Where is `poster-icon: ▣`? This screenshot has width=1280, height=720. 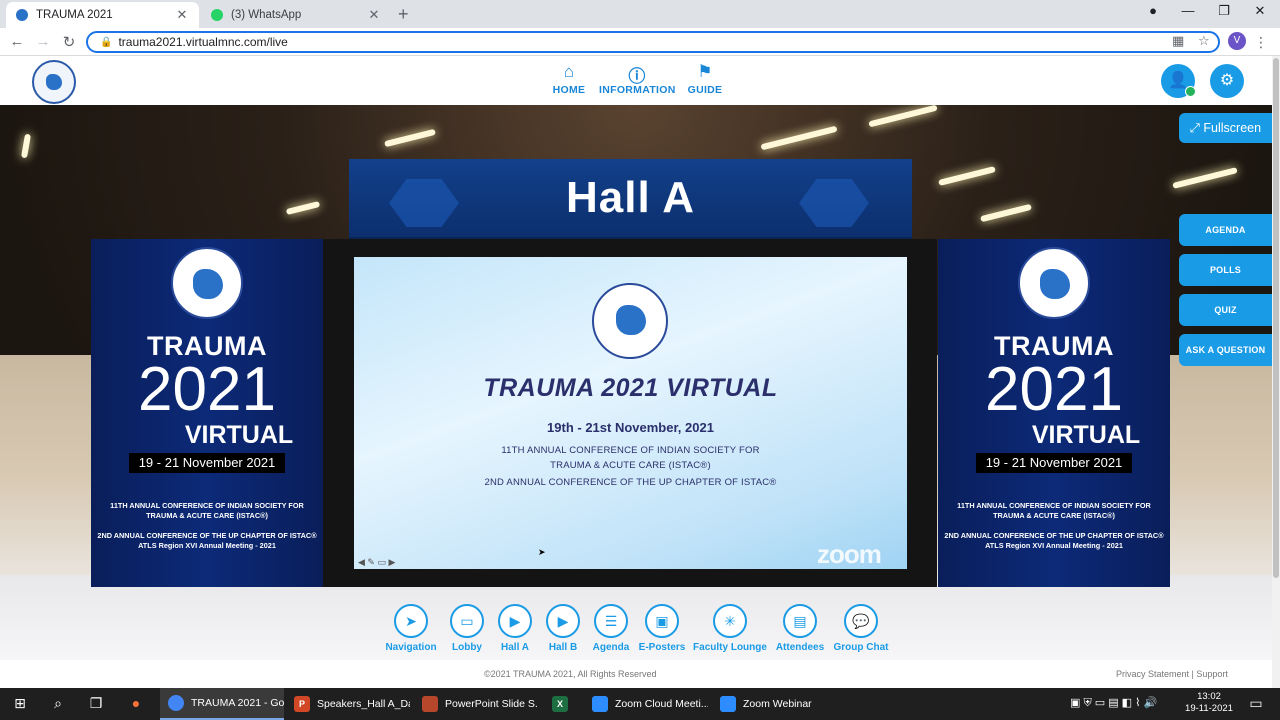 poster-icon: ▣ is located at coordinates (662, 621).